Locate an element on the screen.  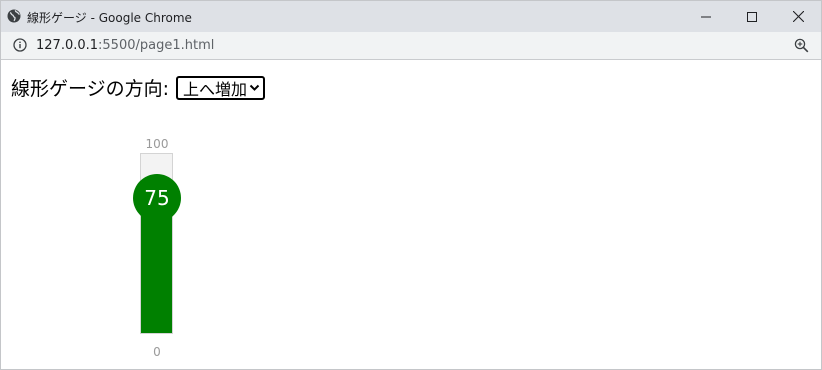
url-host: 127.0.0.1 is located at coordinates (67, 45).